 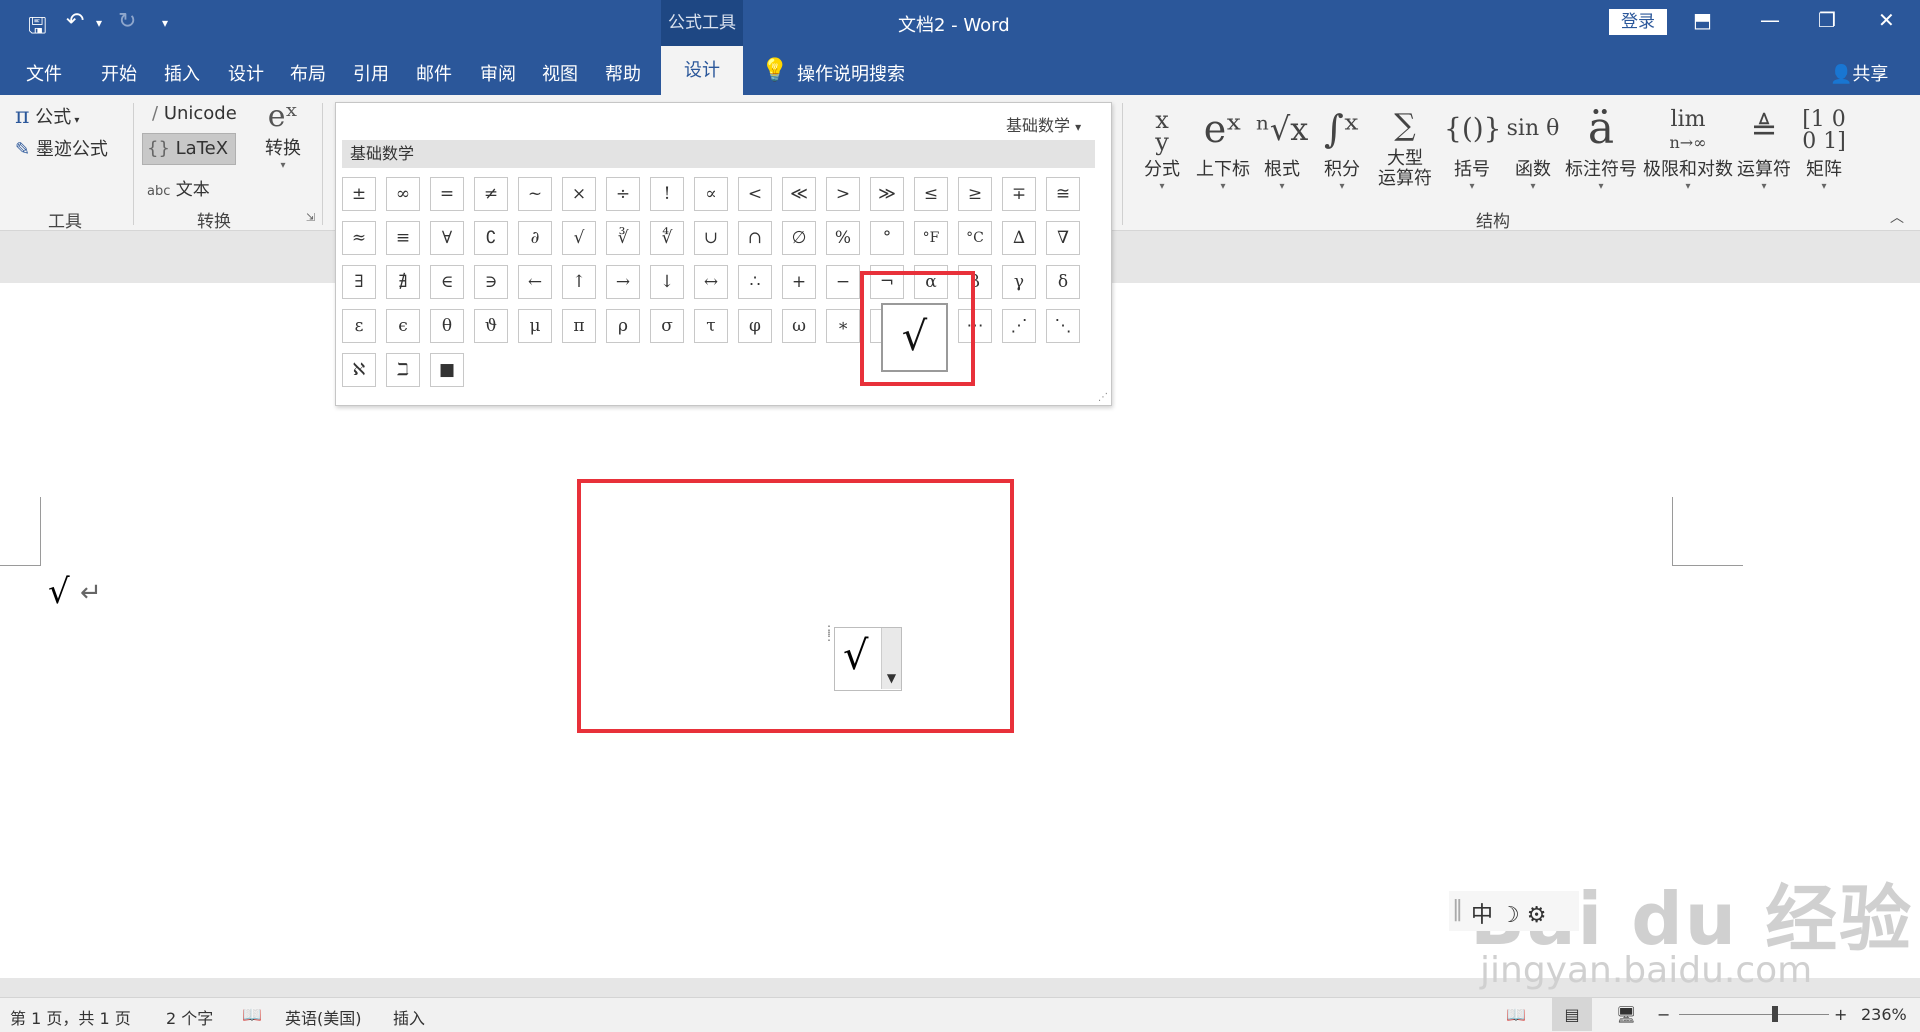 I want to click on symbol-button: σ, so click(x=667, y=326).